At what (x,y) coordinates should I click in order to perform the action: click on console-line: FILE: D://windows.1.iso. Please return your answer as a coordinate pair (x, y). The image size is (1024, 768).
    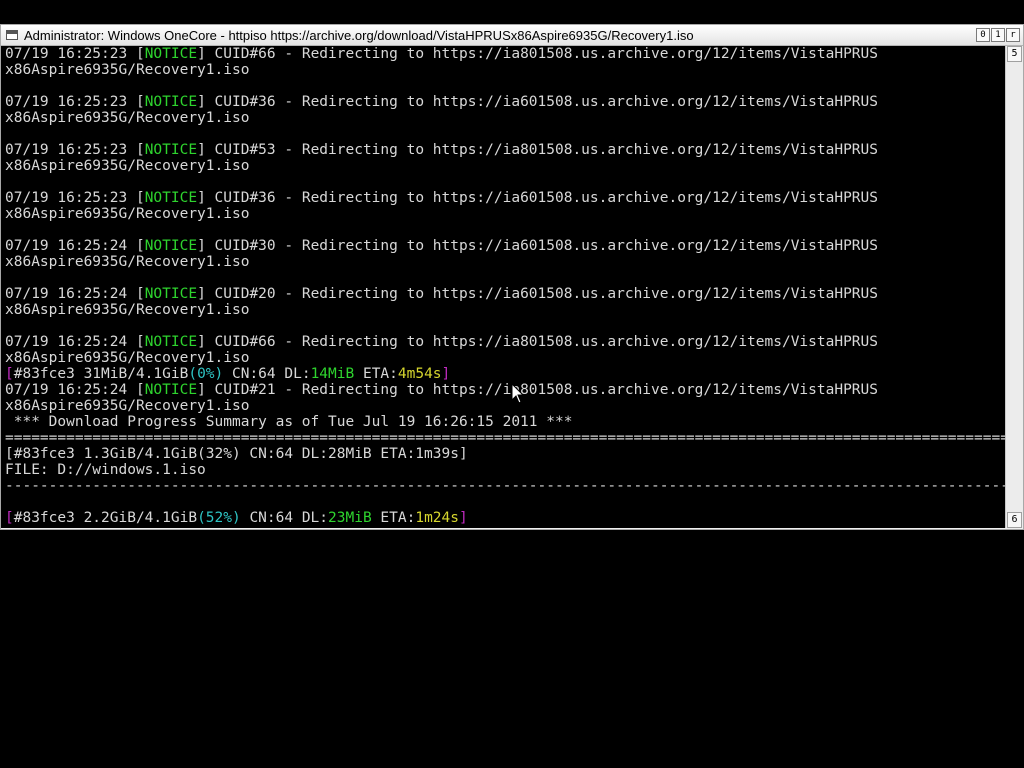
    Looking at the image, I should click on (505, 470).